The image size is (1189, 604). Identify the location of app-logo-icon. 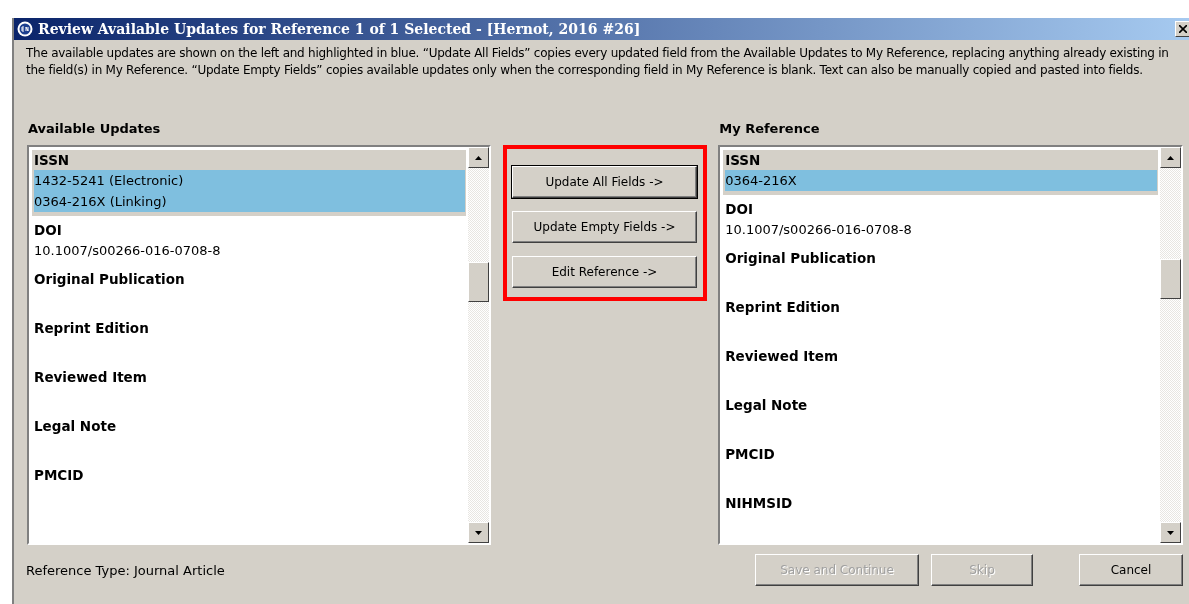
(25, 29).